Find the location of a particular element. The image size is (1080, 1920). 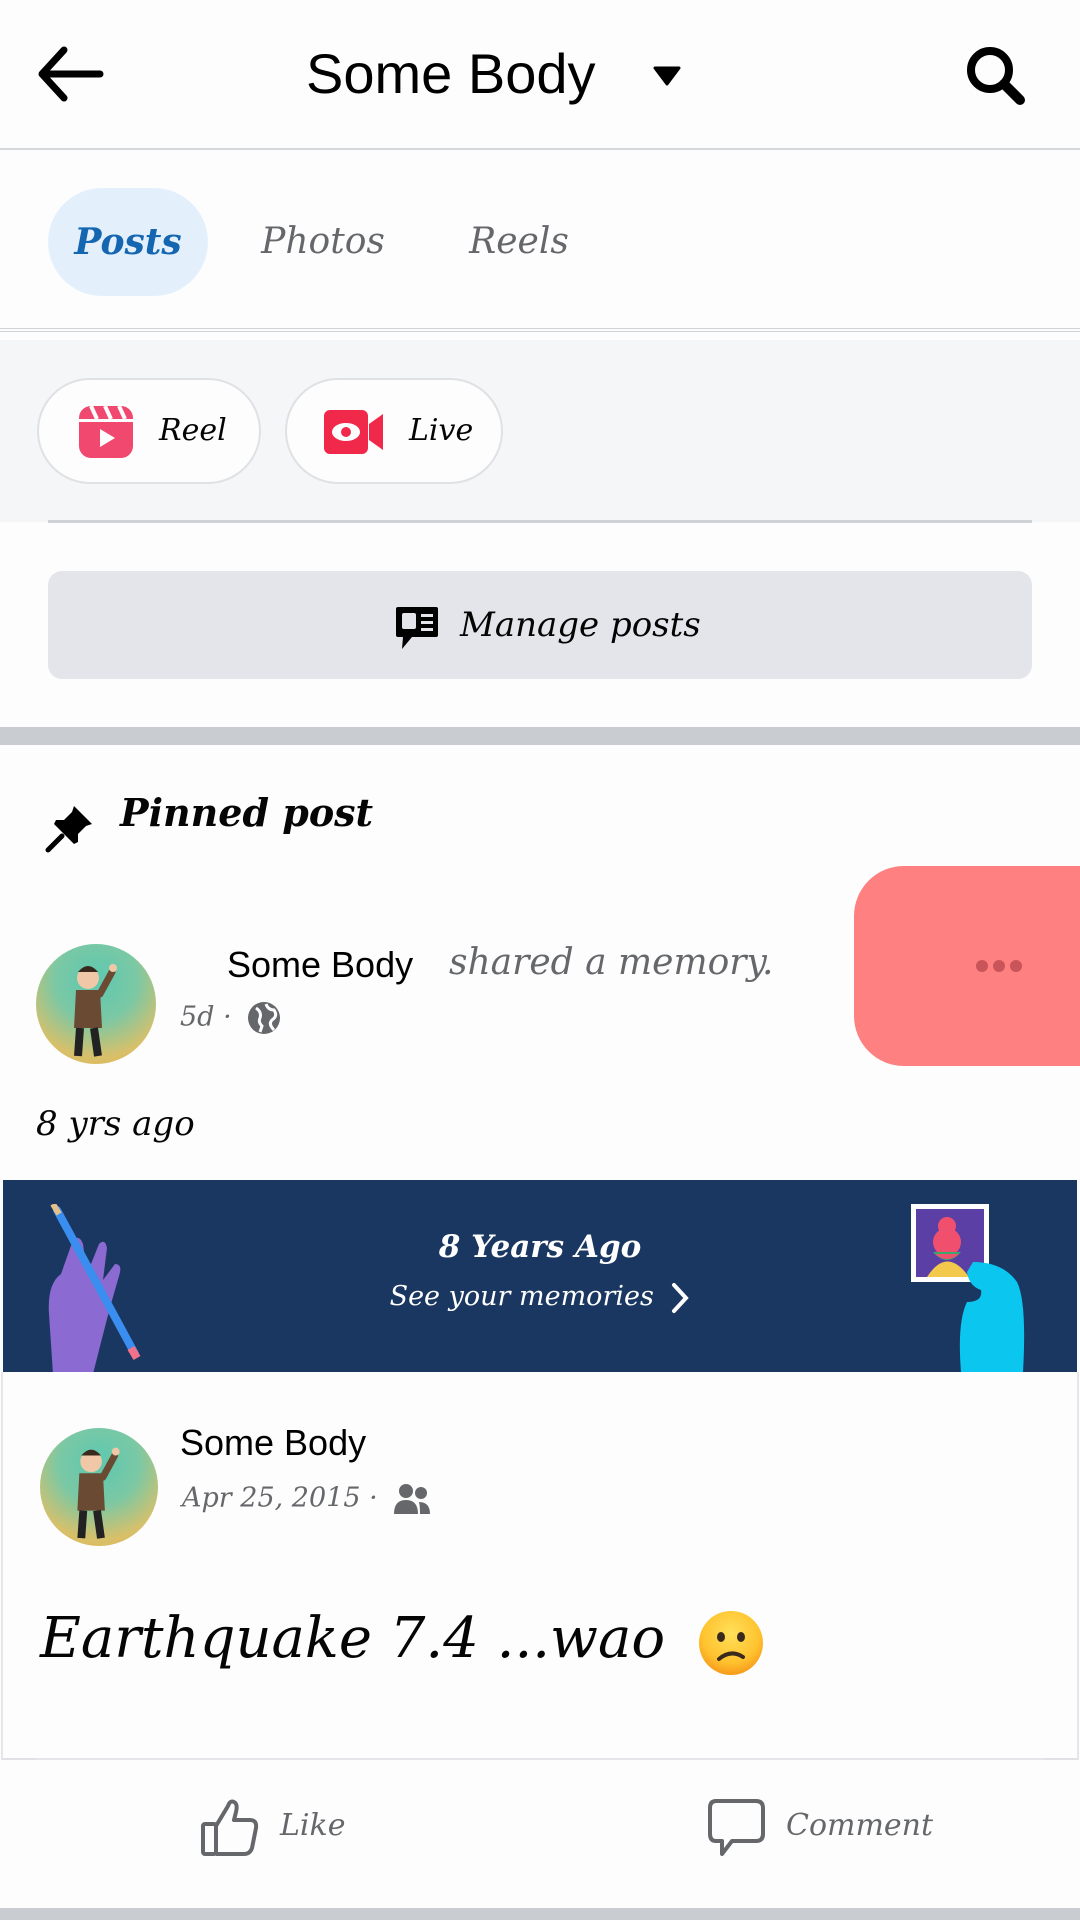

profile-name-title: Some Body is located at coordinates (451, 74).